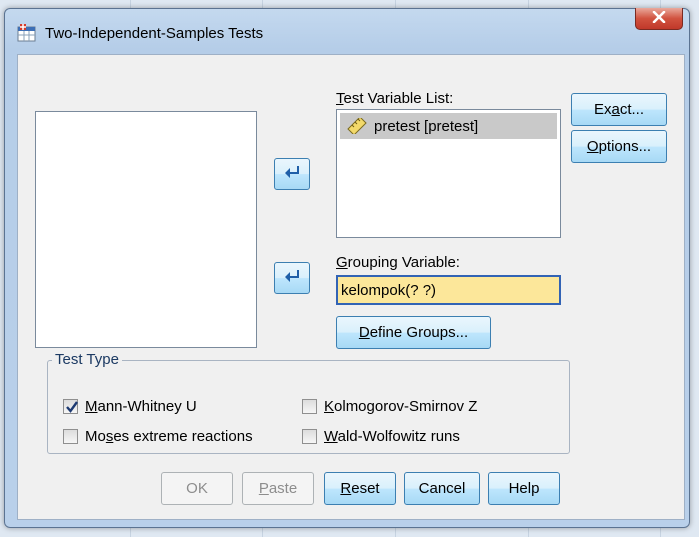  I want to click on paste-button: Paste, so click(278, 488).